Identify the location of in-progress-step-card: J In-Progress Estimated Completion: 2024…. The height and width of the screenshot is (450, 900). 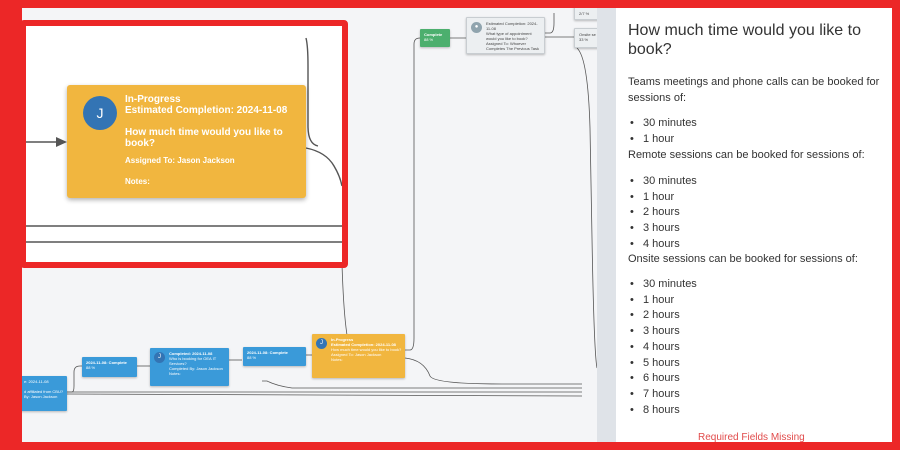
(186, 141).